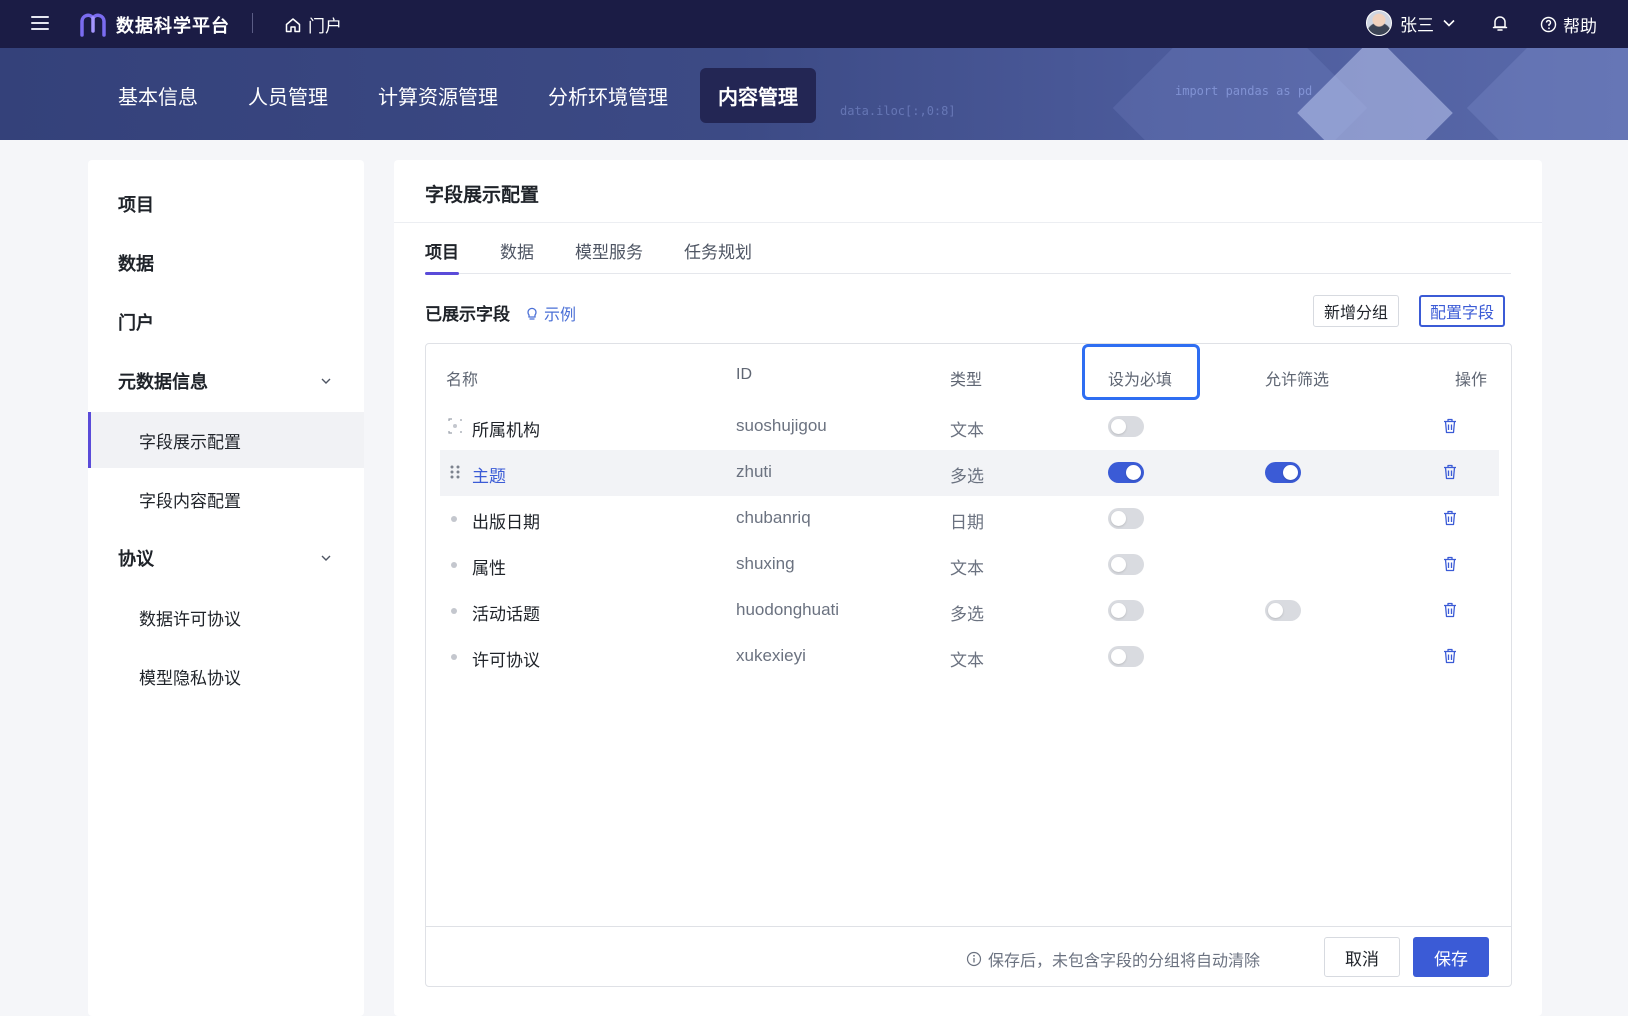 The width and height of the screenshot is (1628, 1016). What do you see at coordinates (974, 959) in the screenshot?
I see `info-icon` at bounding box center [974, 959].